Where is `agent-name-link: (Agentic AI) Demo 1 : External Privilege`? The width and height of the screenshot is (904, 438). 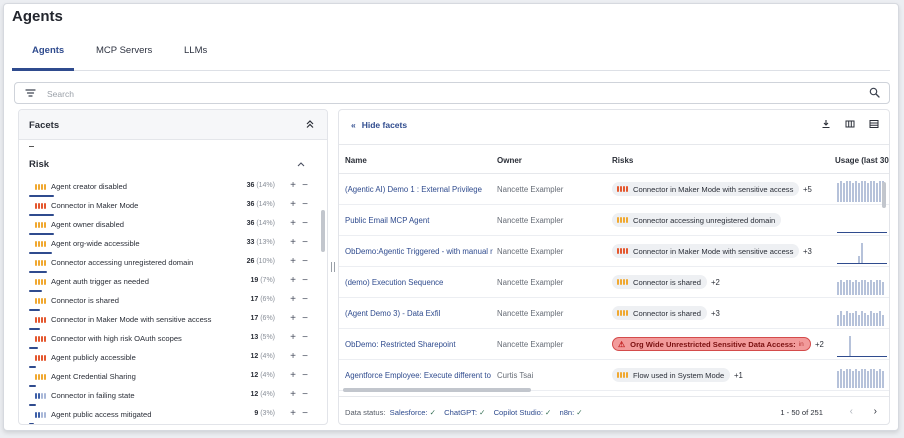 agent-name-link: (Agentic AI) Demo 1 : External Privilege is located at coordinates (419, 189).